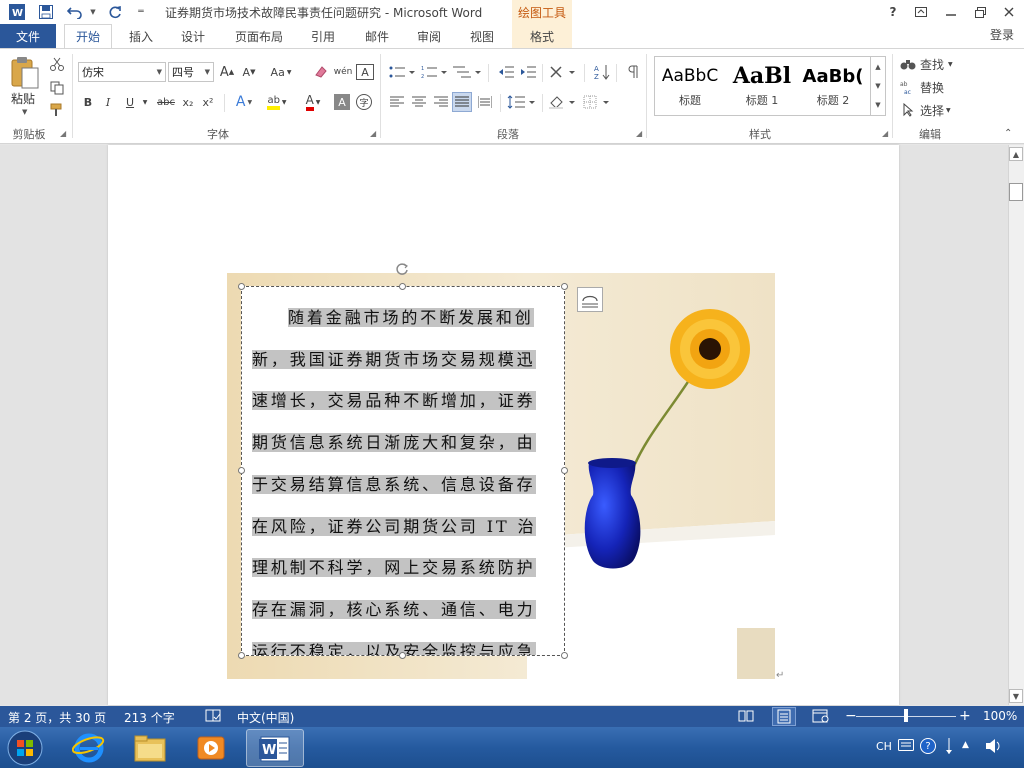 The image size is (1024, 768). Describe the element at coordinates (965, 745) in the screenshot. I see `show-hidden-icons-icon: ▲` at that location.